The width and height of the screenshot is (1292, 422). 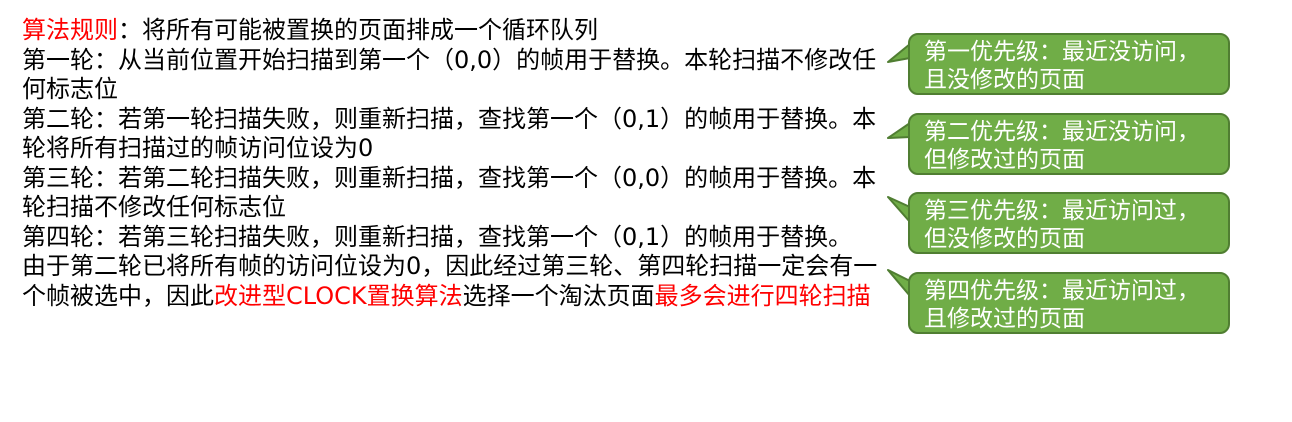 I want to click on priority-2-line-1: 第二优先级：最近没访问，, so click(x=1062, y=132).